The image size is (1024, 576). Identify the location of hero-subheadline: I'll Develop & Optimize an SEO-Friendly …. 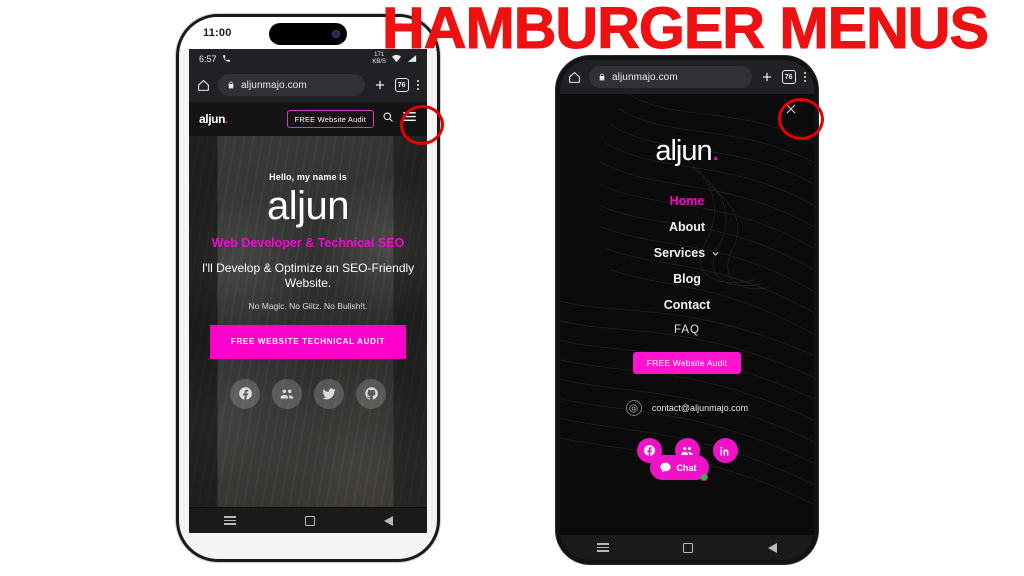
(308, 275).